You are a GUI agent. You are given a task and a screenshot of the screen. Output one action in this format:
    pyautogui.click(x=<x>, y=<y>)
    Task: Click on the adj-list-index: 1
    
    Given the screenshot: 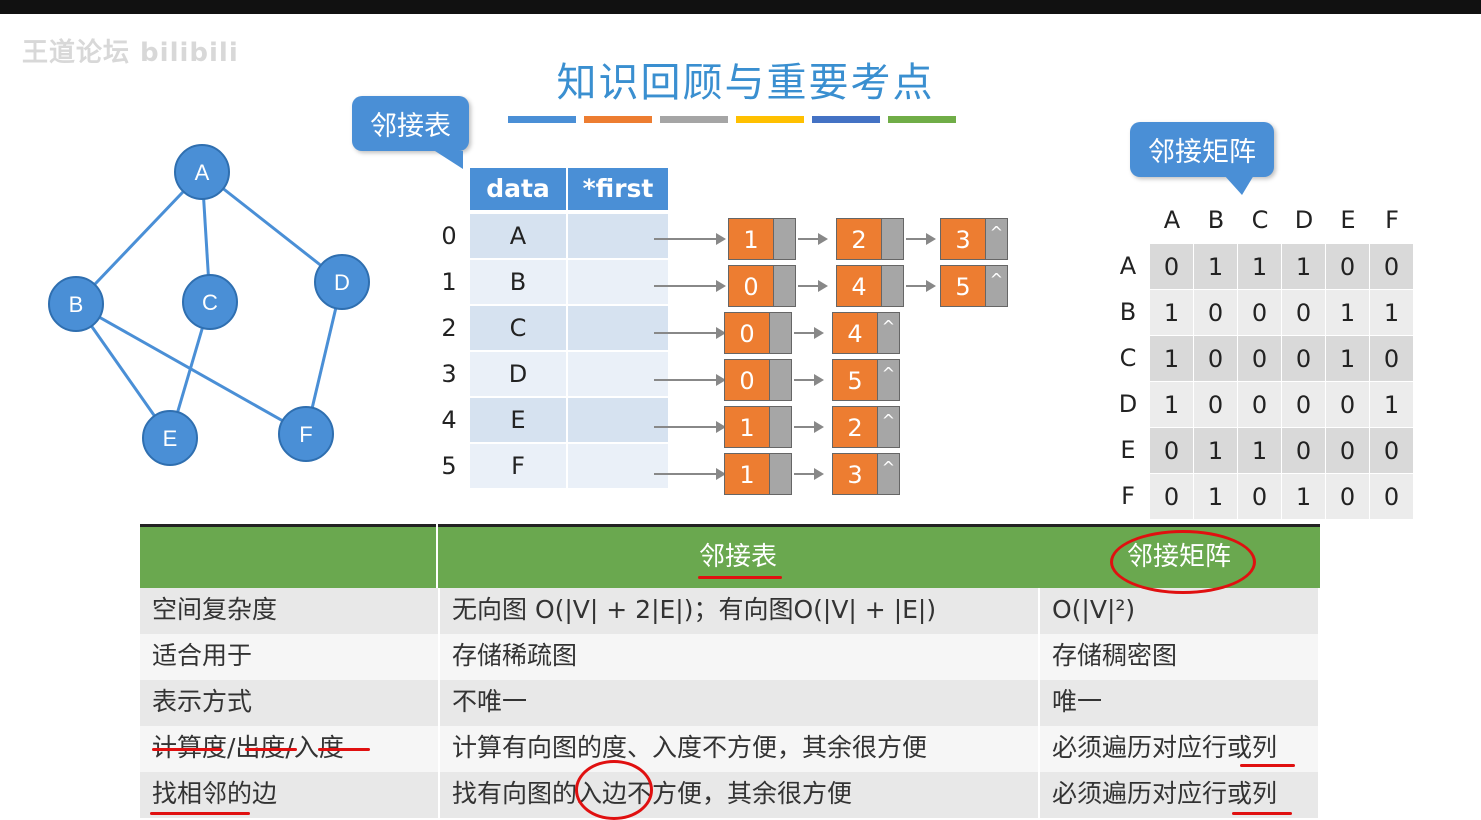 What is the action you would take?
    pyautogui.click(x=449, y=282)
    